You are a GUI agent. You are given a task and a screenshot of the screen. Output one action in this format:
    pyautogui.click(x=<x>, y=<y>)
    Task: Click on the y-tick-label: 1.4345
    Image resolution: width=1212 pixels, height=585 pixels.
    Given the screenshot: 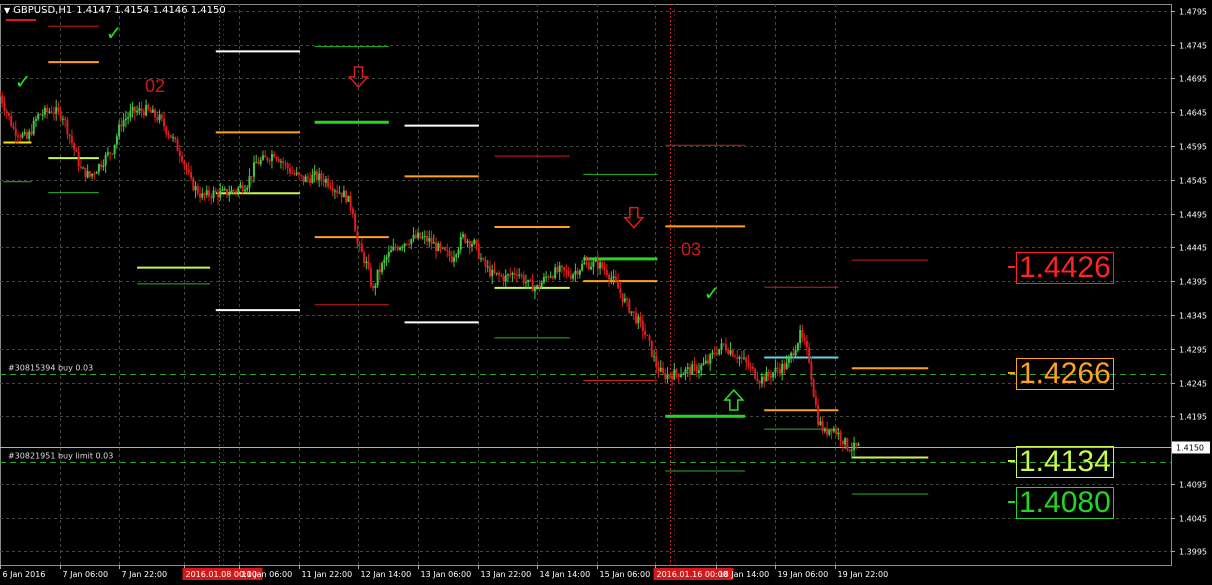 What is the action you would take?
    pyautogui.click(x=1193, y=316)
    